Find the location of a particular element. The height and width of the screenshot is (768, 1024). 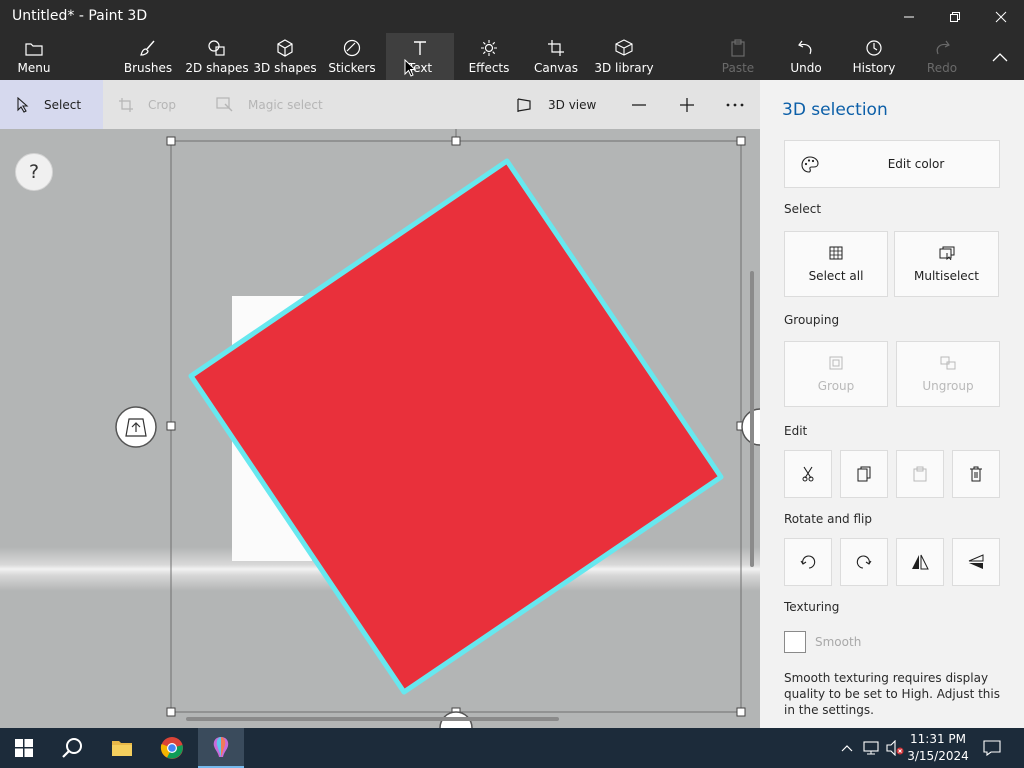

canvas-button: Canvas is located at coordinates (556, 56).